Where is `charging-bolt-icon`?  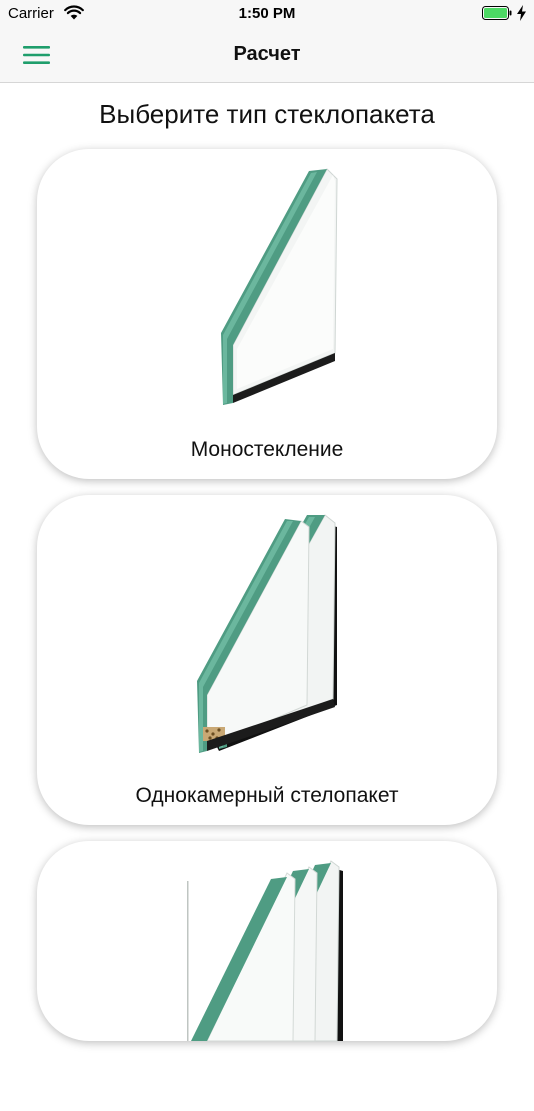 charging-bolt-icon is located at coordinates (521, 13).